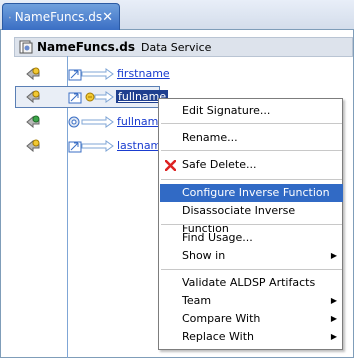 This screenshot has width=354, height=358. Describe the element at coordinates (251, 256) in the screenshot. I see `menu-item-show-in: Show in ▶` at that location.